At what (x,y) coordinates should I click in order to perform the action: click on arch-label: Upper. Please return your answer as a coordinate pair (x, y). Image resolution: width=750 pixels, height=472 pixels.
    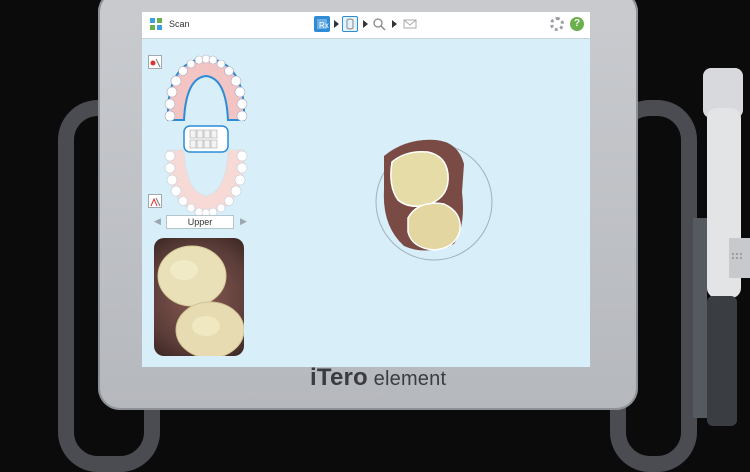
    Looking at the image, I should click on (200, 222).